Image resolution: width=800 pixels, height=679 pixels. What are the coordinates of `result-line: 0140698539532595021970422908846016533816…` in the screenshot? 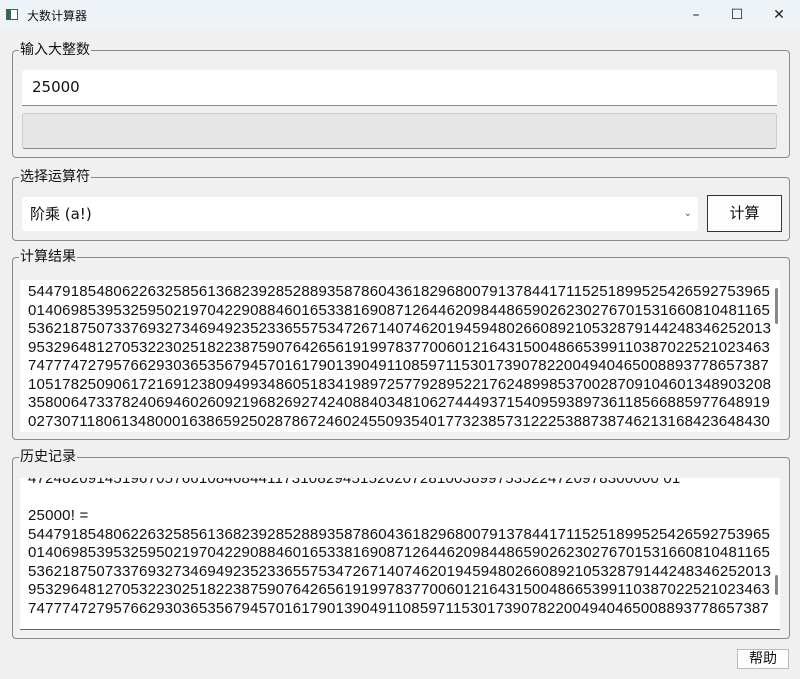 It's located at (399, 310).